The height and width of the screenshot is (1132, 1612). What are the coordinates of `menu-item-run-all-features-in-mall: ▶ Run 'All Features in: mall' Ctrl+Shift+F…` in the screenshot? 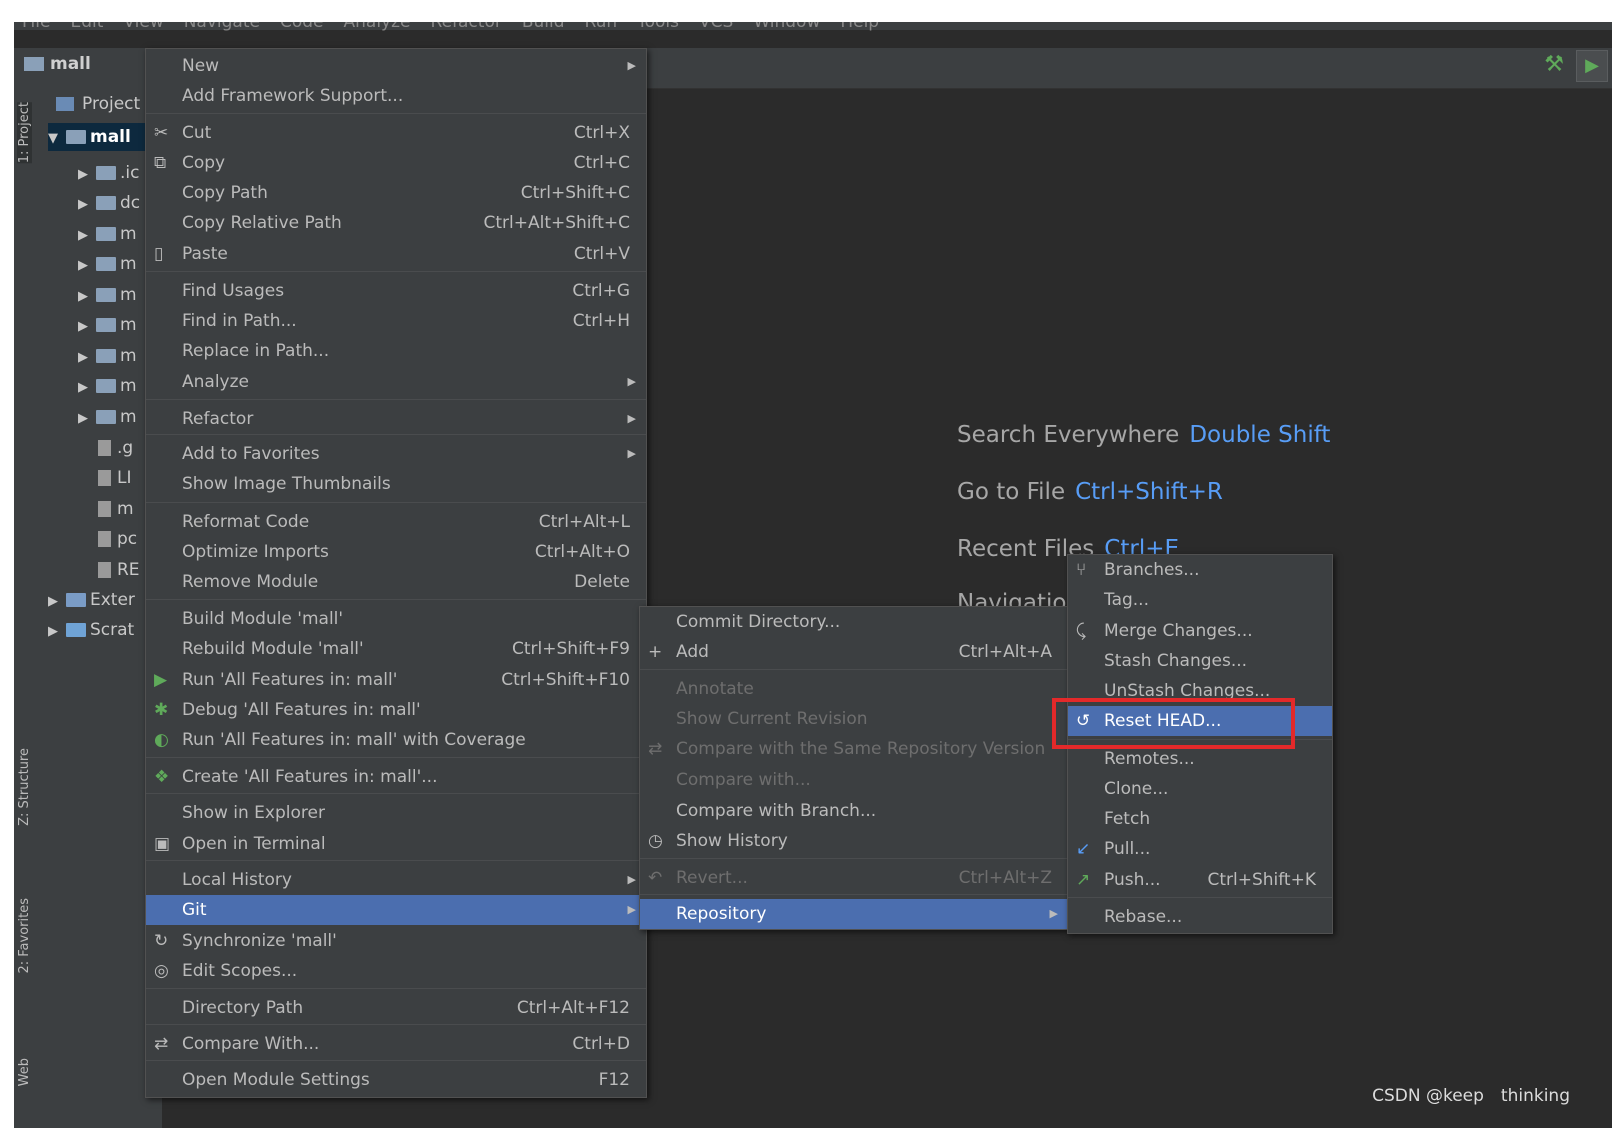 It's located at (396, 680).